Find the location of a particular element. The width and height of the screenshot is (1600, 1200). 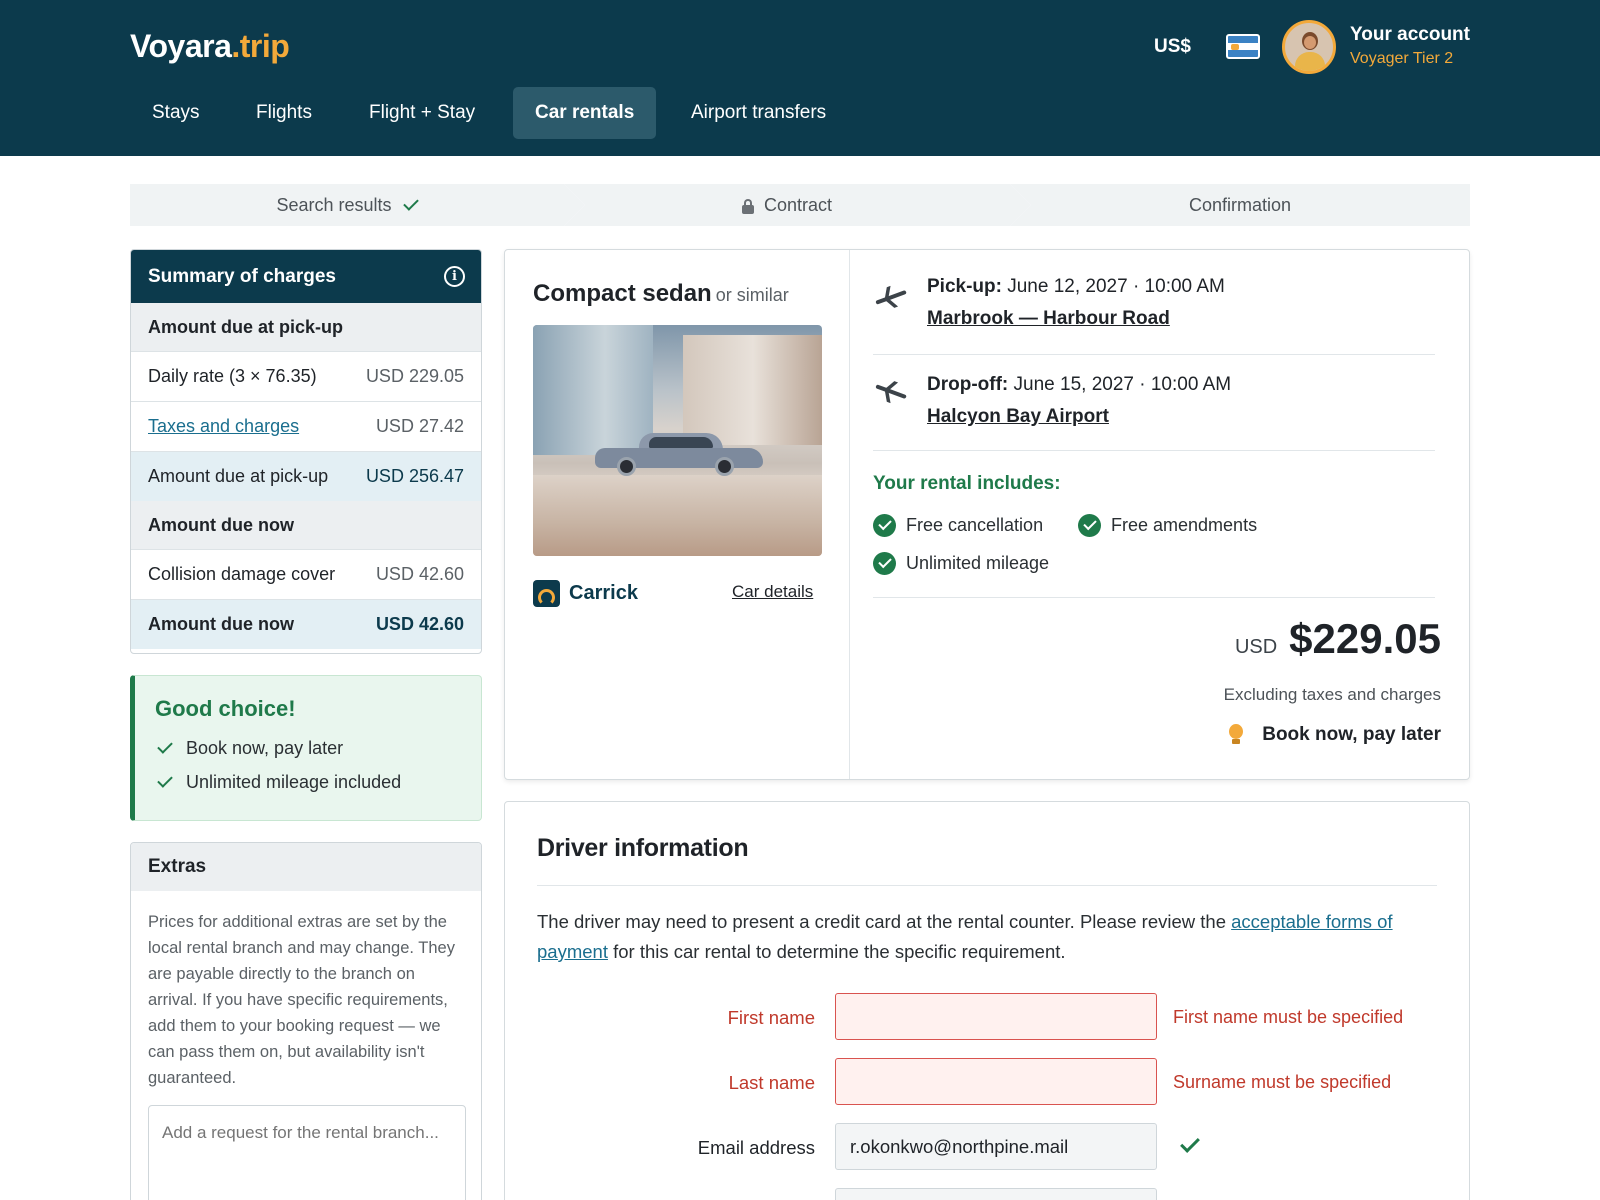

include-item: Free amendments is located at coordinates (1167, 525).